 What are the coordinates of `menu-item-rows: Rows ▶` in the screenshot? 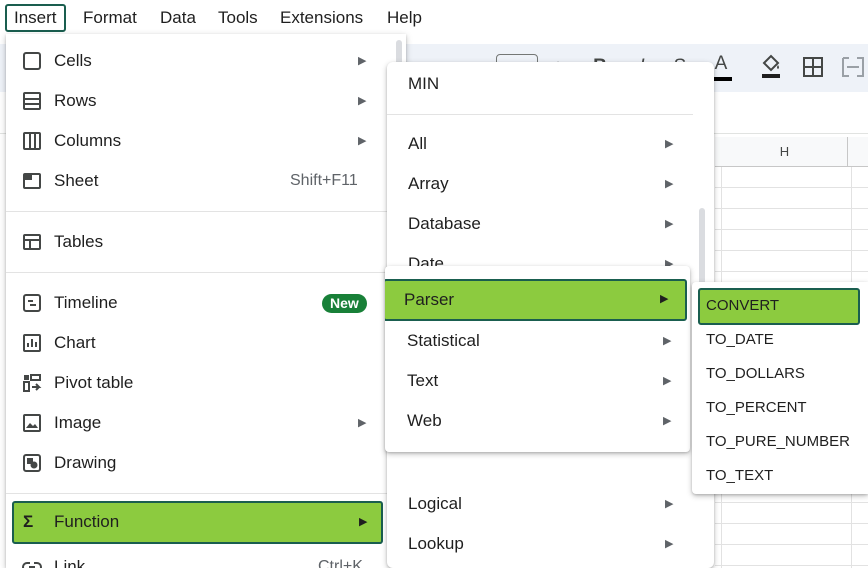 It's located at (196, 101).